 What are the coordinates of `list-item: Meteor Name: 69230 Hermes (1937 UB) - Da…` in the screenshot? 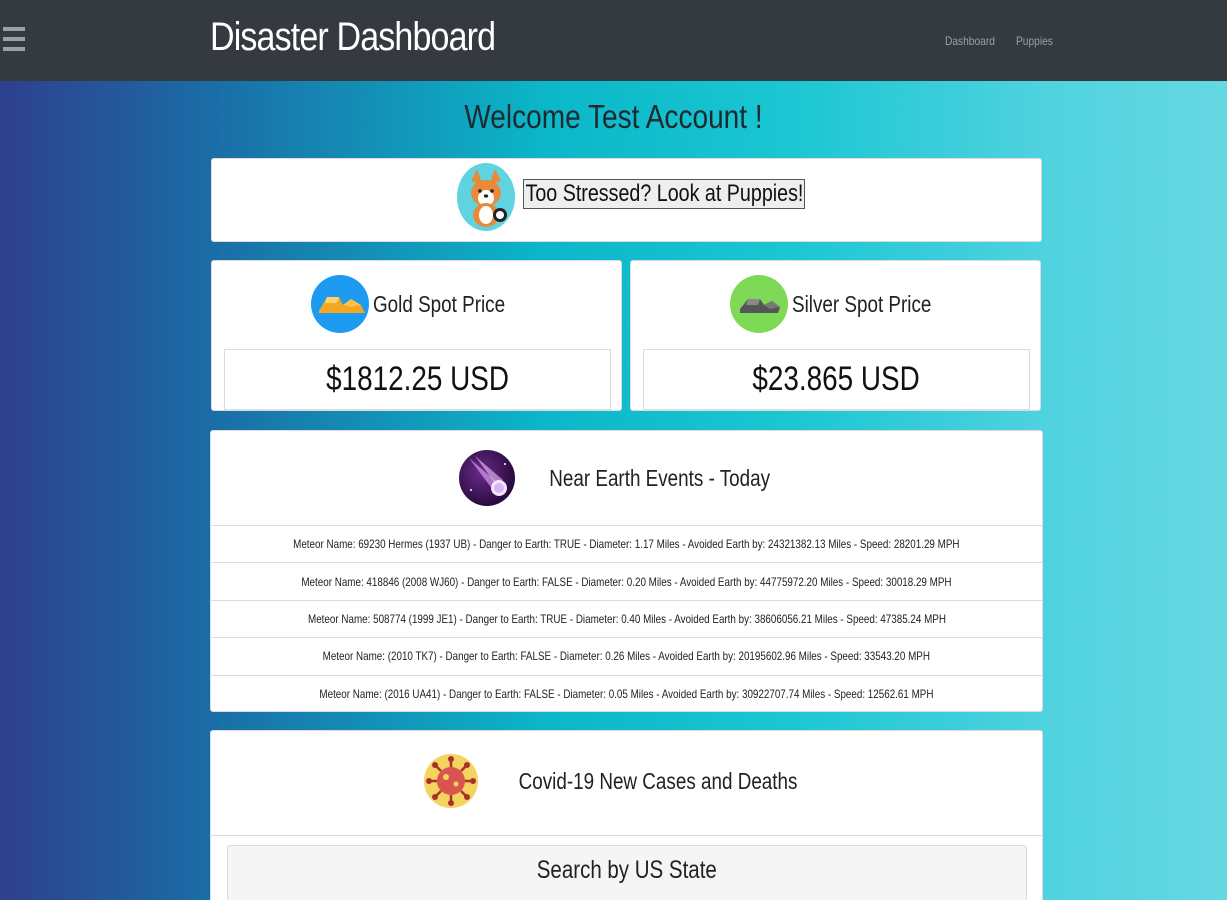 It's located at (626, 543).